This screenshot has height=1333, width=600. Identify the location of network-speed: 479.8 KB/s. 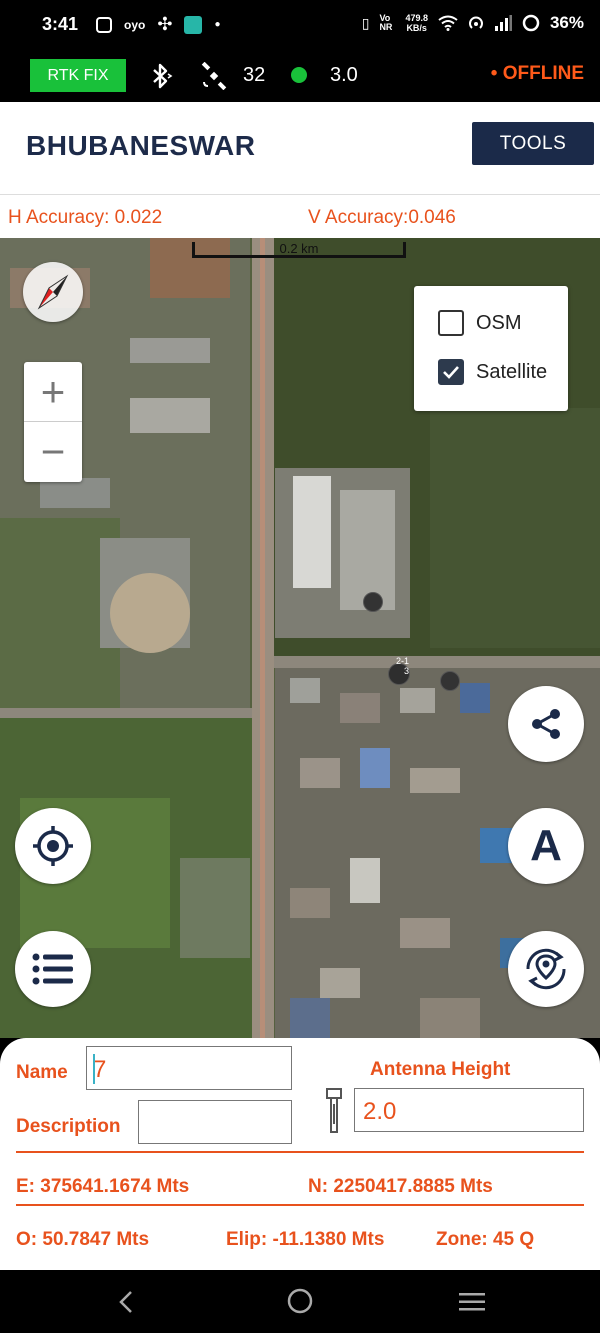
(416, 23).